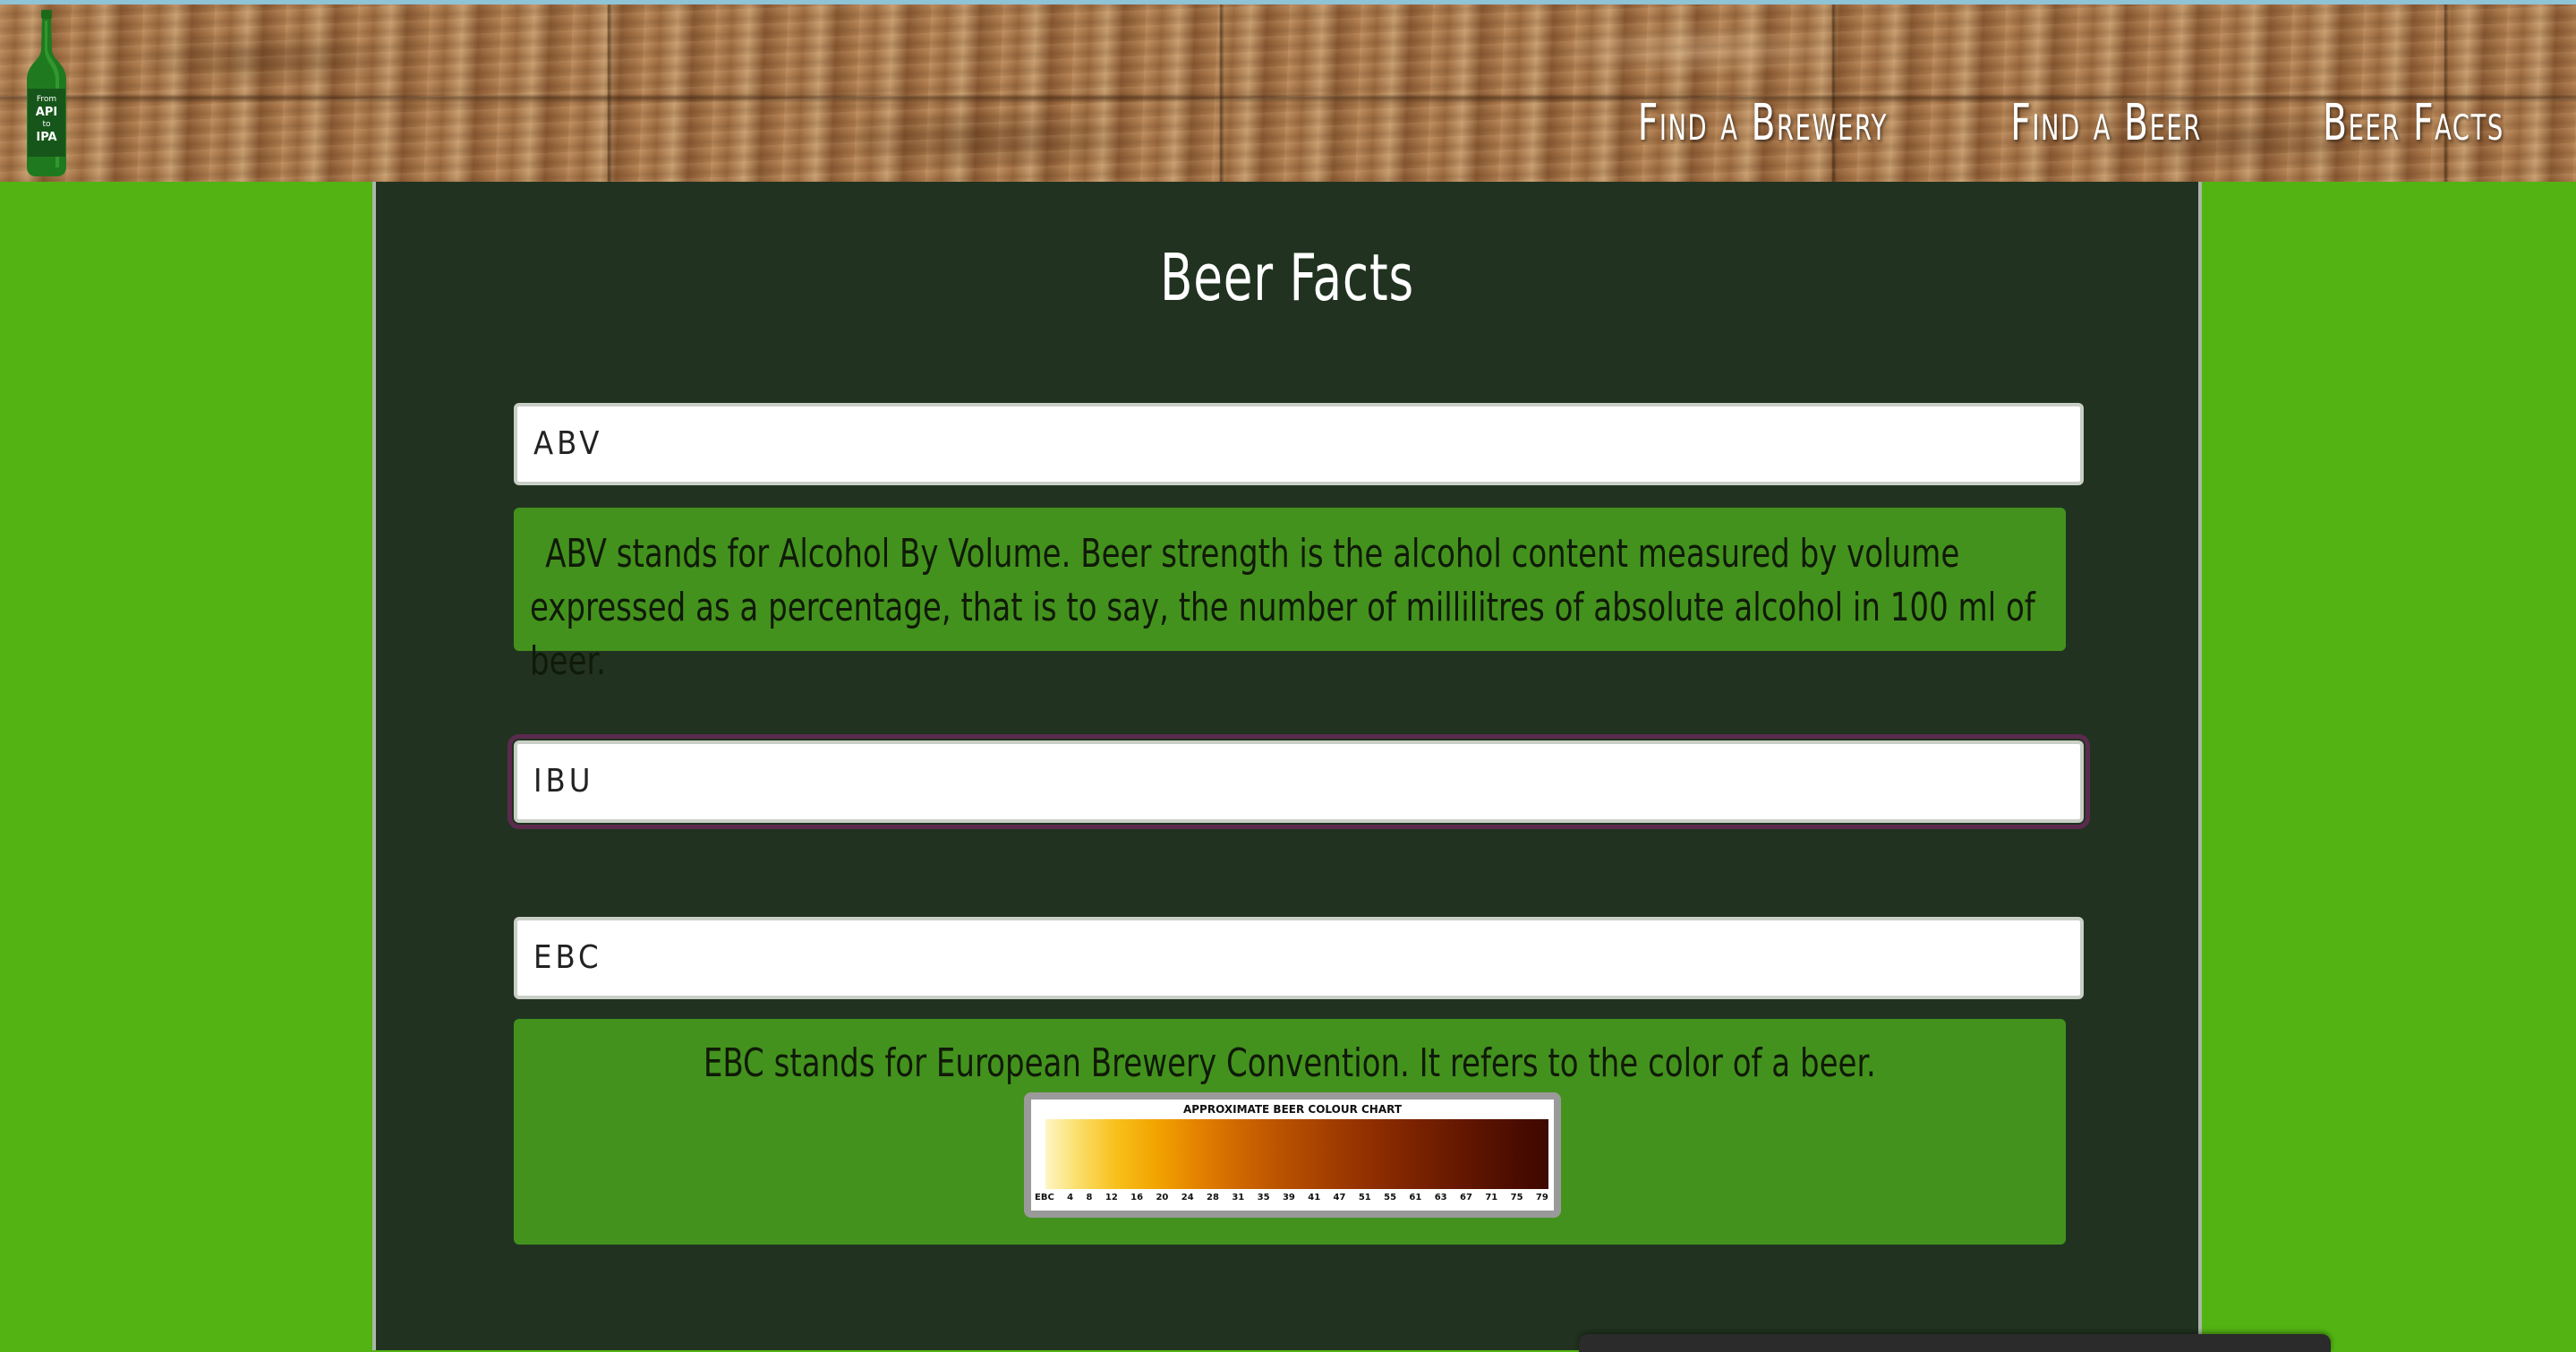  I want to click on wood-texture, so click(1288, 93).